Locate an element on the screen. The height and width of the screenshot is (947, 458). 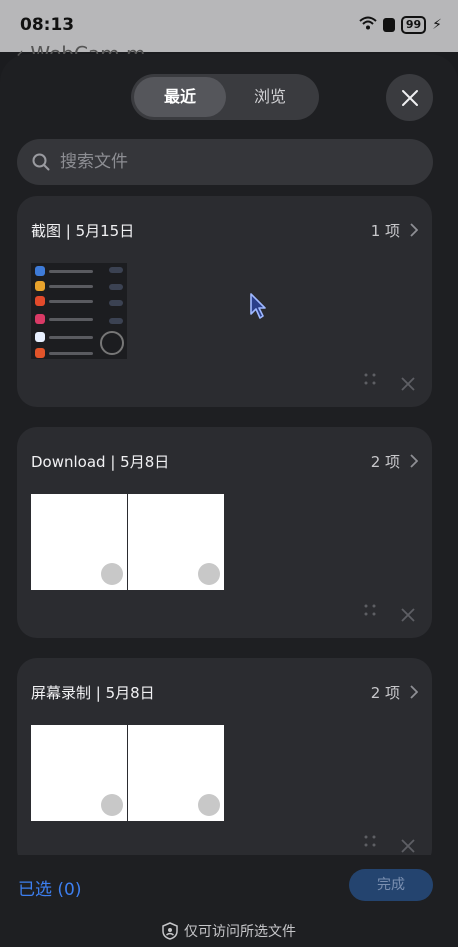
privacy-note: 仅可访问所选文件 is located at coordinates (229, 931).